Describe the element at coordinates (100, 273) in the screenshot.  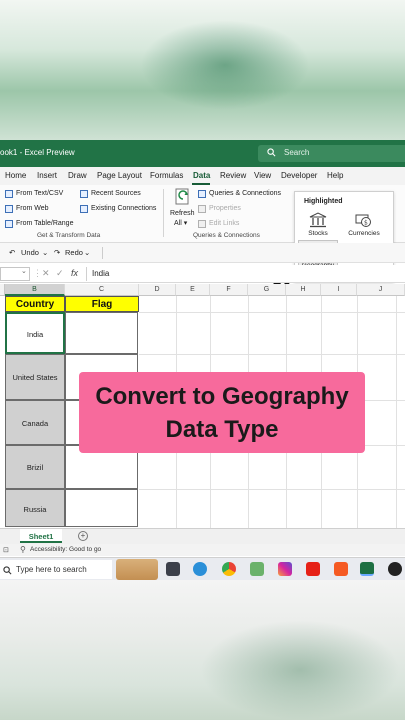
I see `formula-input: India` at that location.